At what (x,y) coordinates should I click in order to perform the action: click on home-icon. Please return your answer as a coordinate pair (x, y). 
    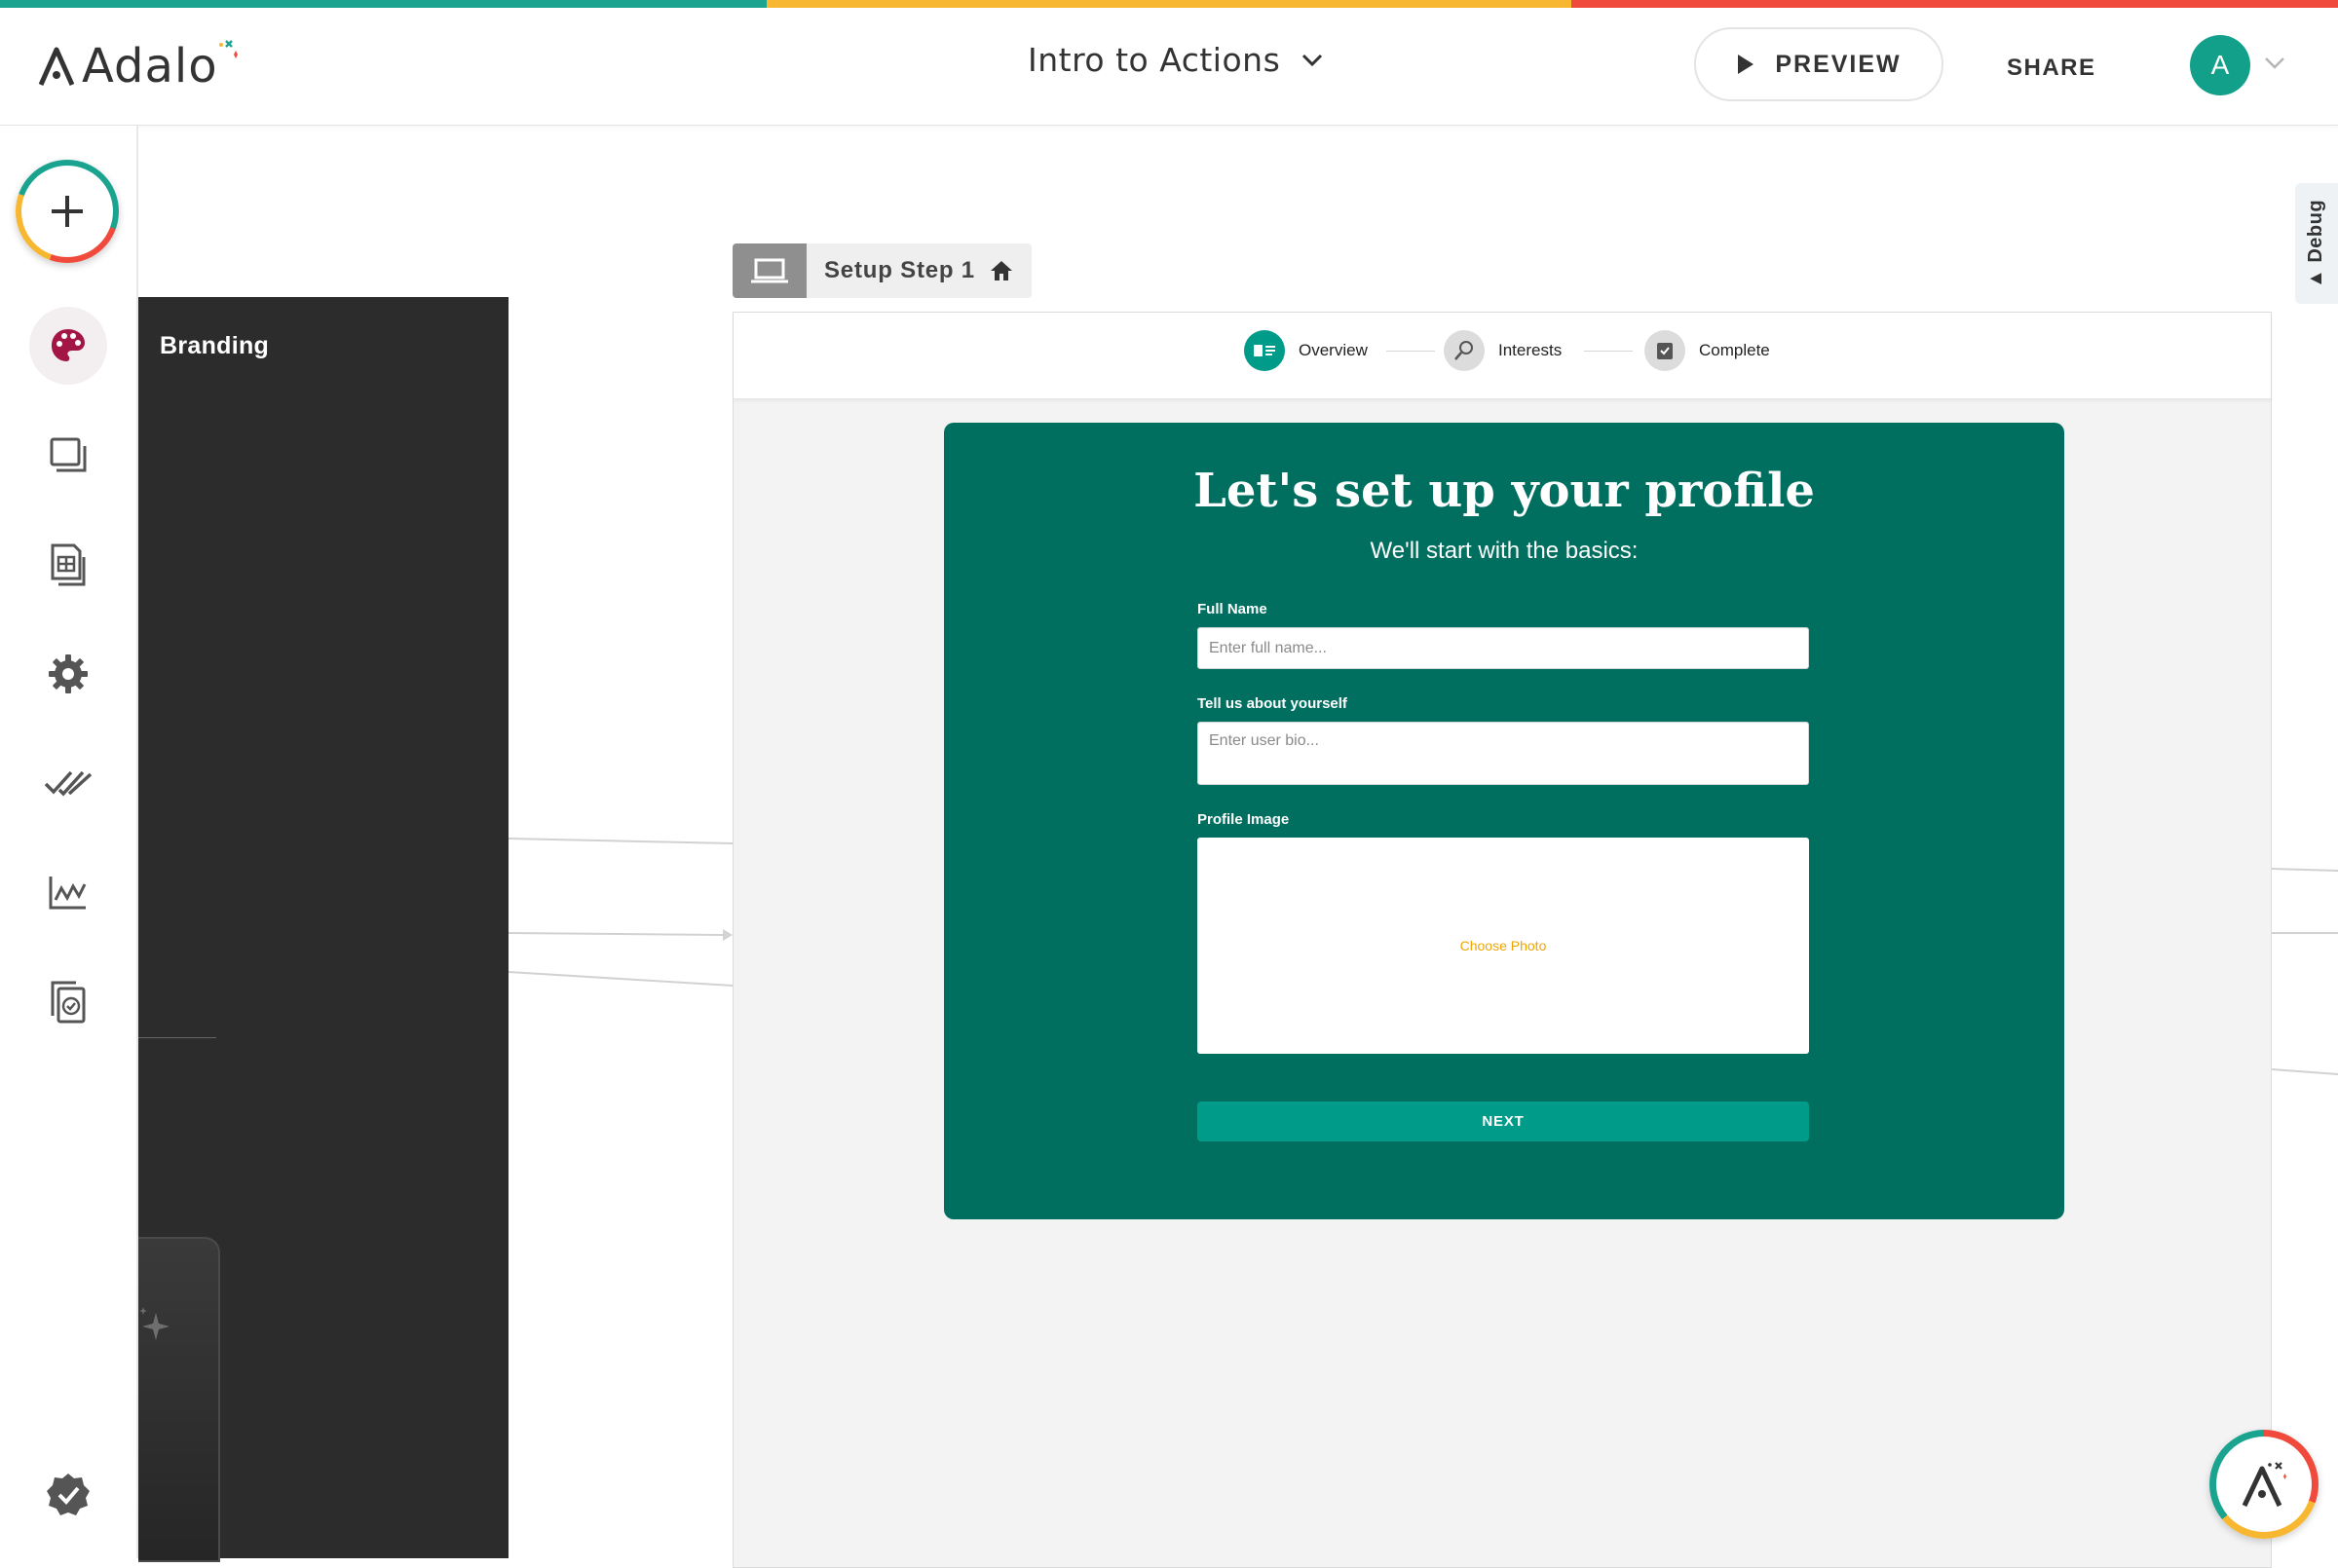
    Looking at the image, I should click on (1001, 270).